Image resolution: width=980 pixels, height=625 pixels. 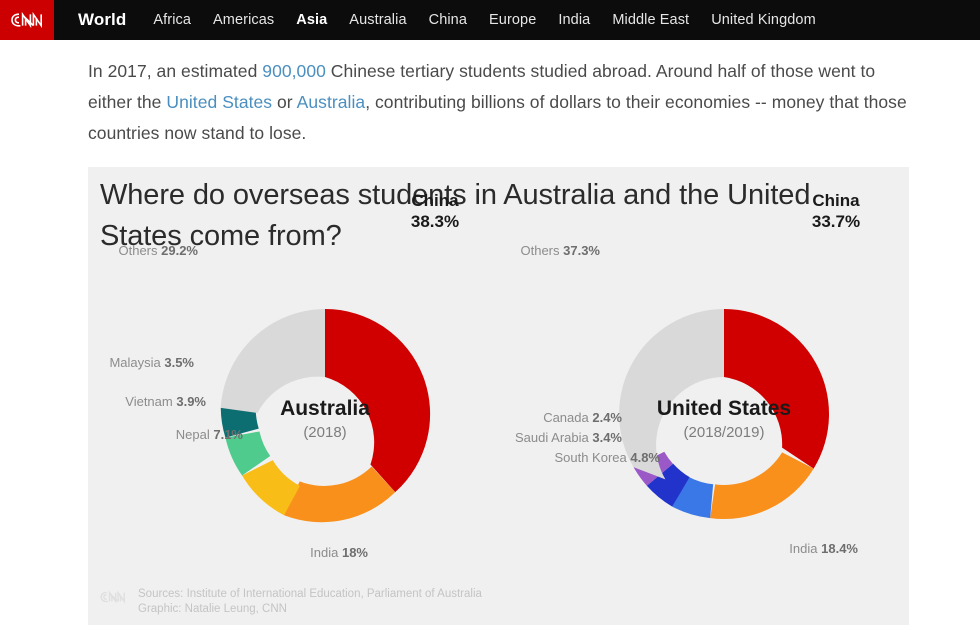 What do you see at coordinates (355, 552) in the screenshot?
I see `label-australia-india-value: 18%` at bounding box center [355, 552].